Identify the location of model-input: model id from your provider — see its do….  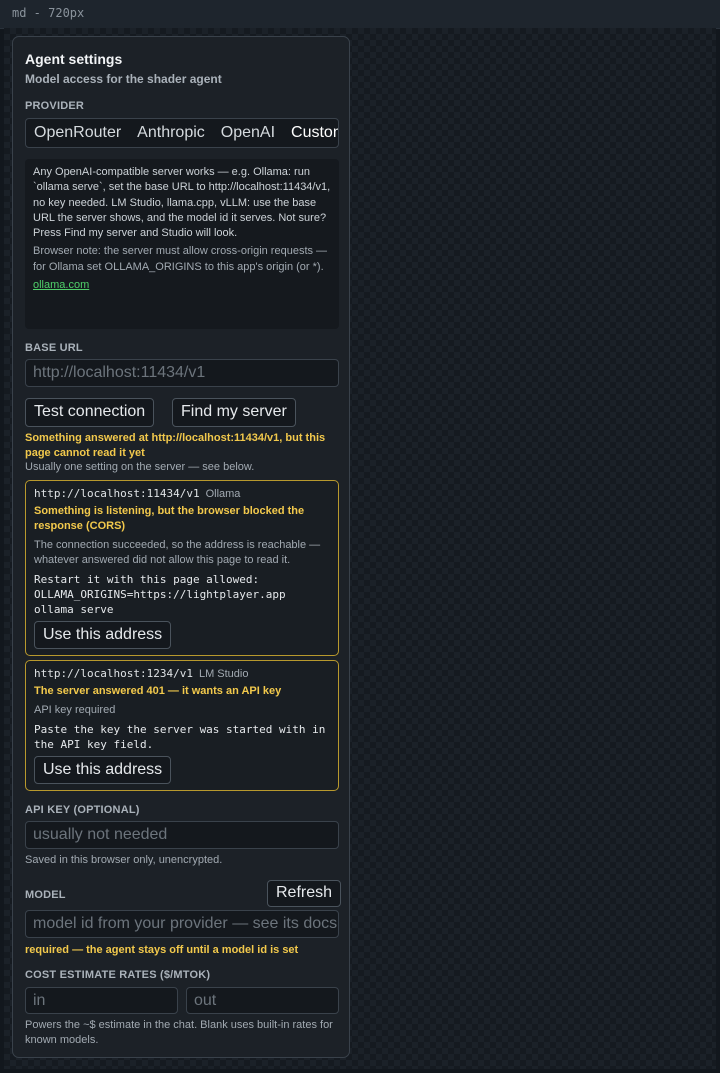
(182, 924).